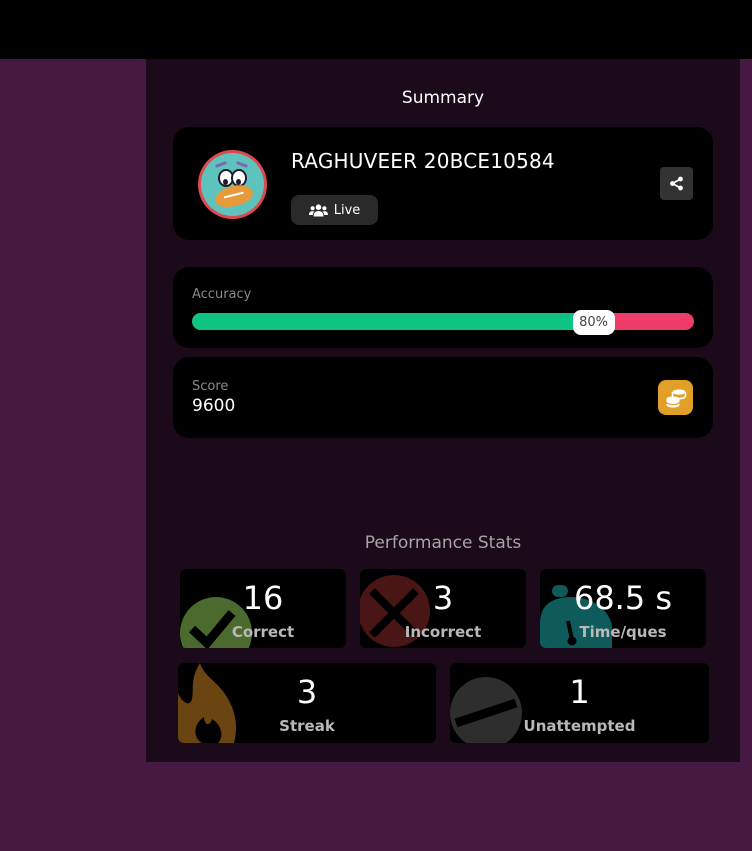  Describe the element at coordinates (443, 598) in the screenshot. I see `incorrect-count: 3` at that location.